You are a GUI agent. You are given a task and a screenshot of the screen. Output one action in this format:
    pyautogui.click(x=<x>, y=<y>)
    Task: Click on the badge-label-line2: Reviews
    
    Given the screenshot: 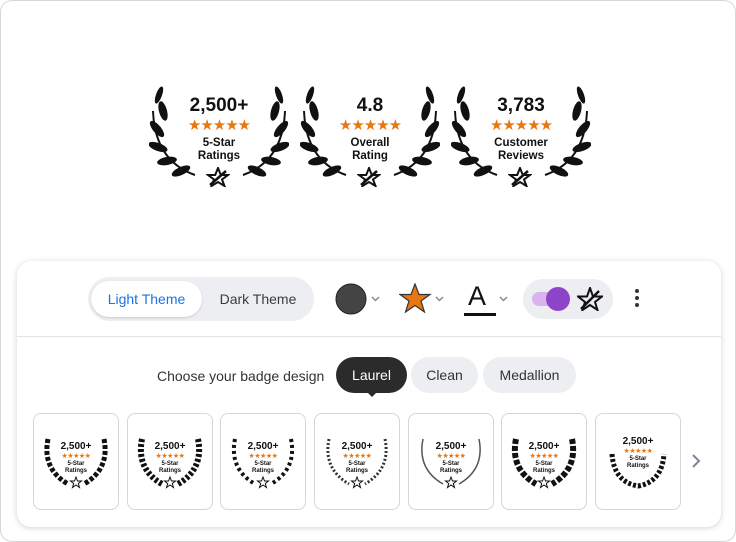 What is the action you would take?
    pyautogui.click(x=521, y=156)
    